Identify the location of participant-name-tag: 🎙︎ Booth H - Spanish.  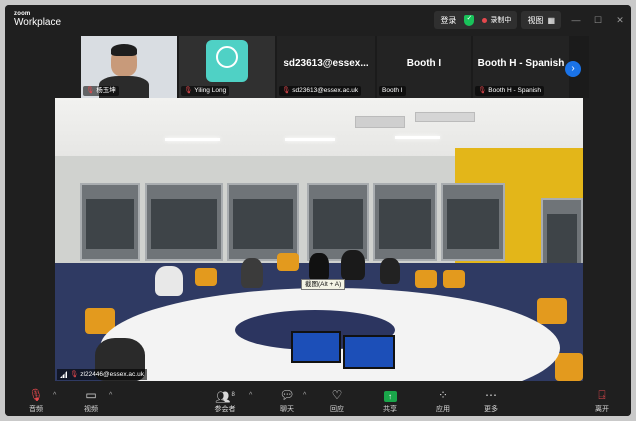
(510, 91).